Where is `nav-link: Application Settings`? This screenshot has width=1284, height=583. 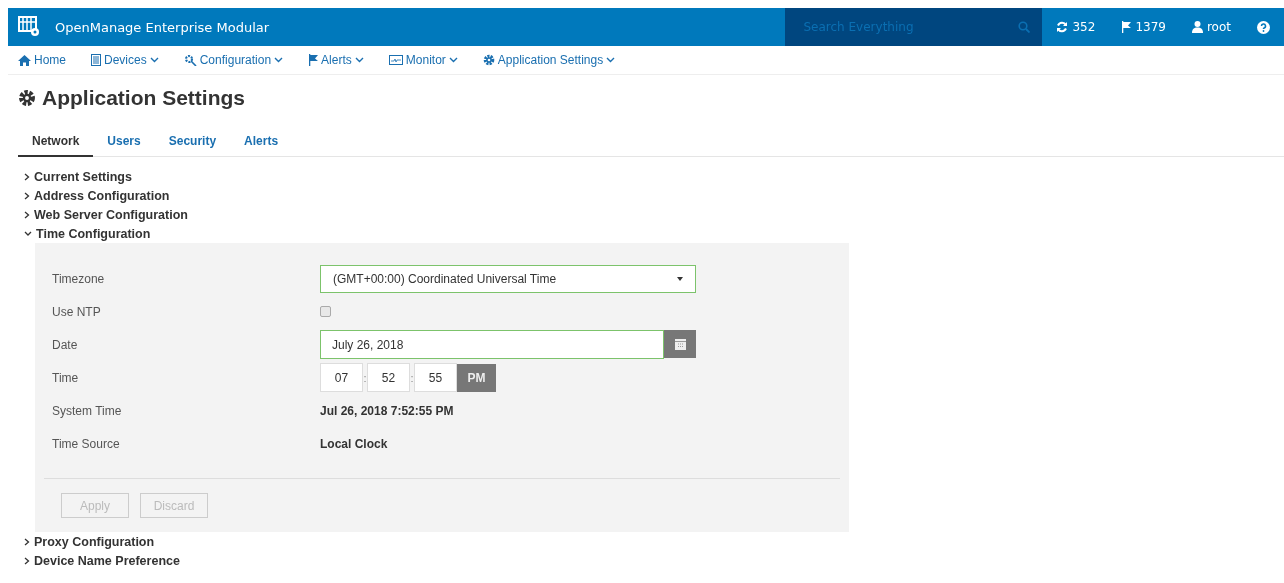 nav-link: Application Settings is located at coordinates (549, 60).